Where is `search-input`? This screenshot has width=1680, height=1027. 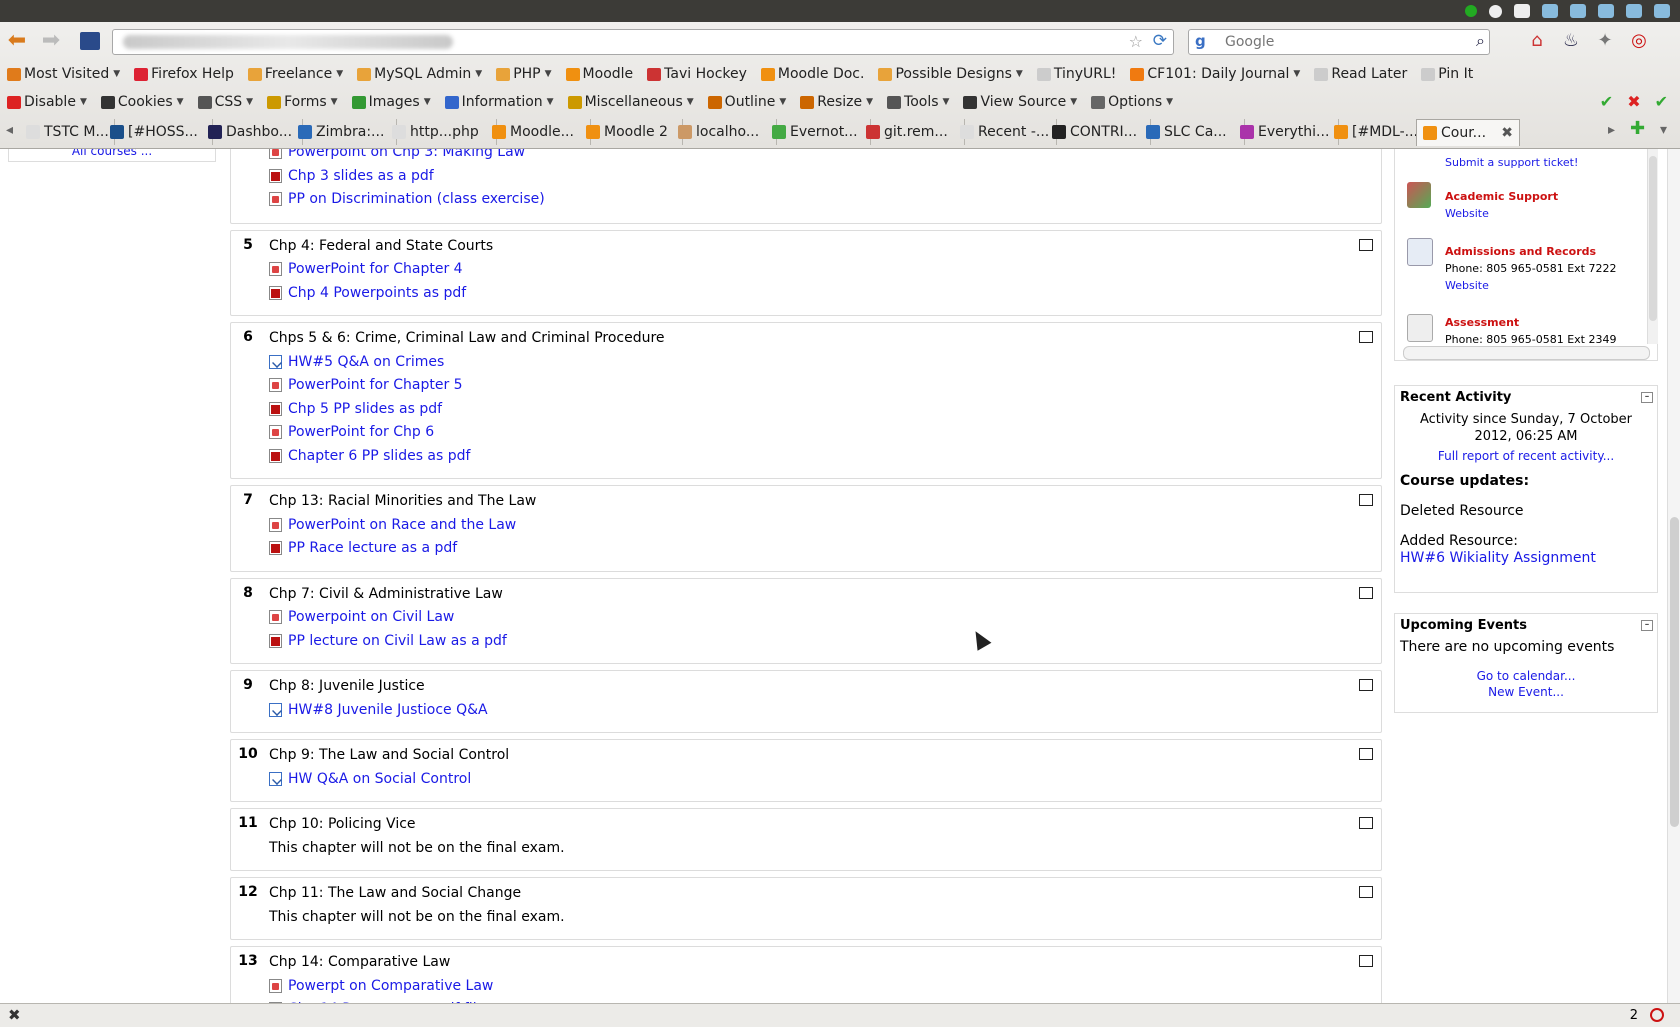 search-input is located at coordinates (1340, 42).